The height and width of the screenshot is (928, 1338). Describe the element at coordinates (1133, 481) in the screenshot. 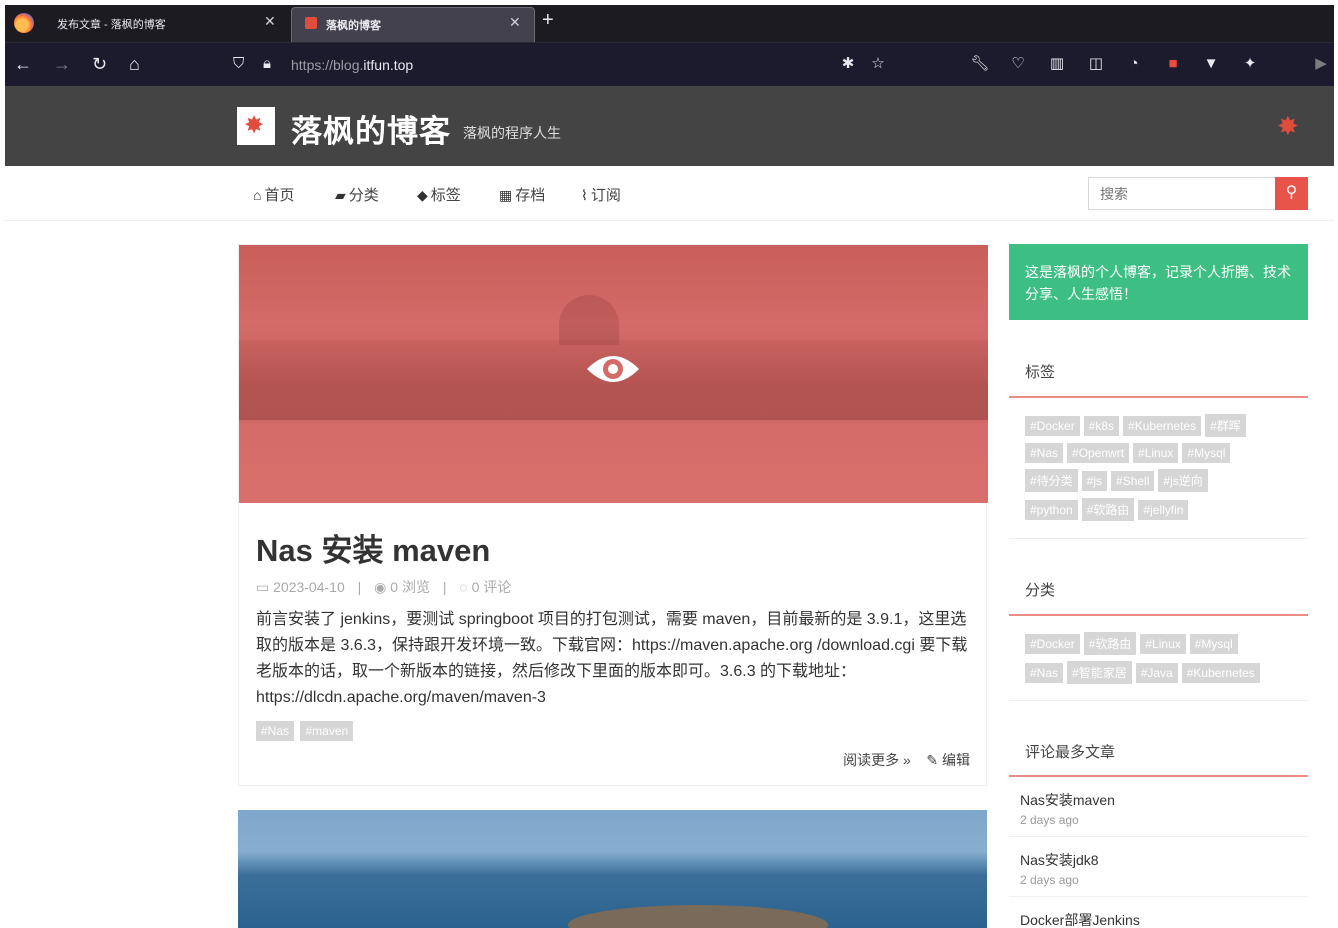

I see `tag-chip: #Shell` at that location.